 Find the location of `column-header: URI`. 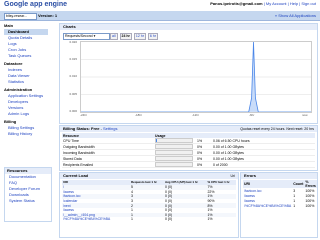

column-header: URI is located at coordinates (268, 184).